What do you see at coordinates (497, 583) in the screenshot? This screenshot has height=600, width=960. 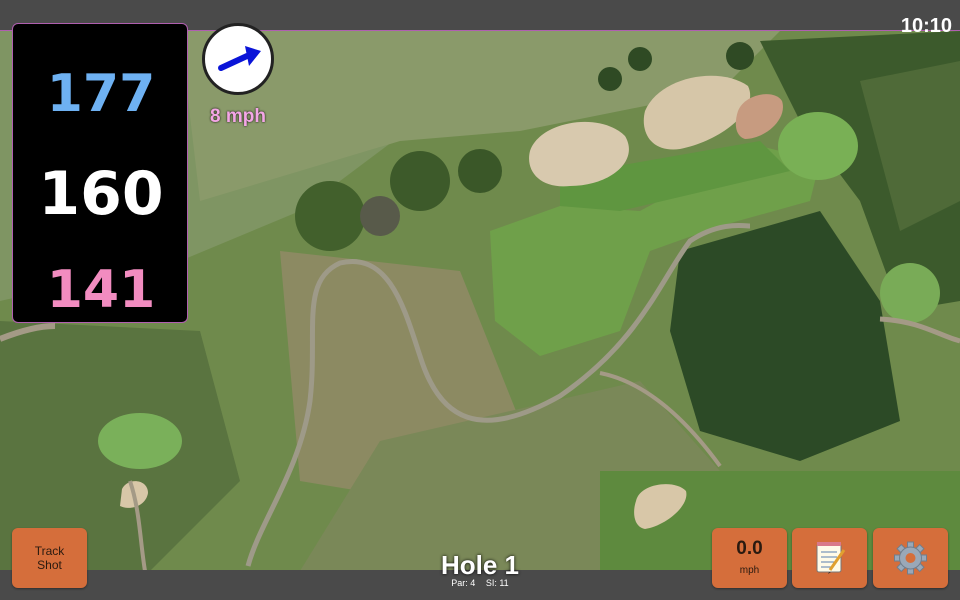 I see `hole-stroke-index: SI: 11` at bounding box center [497, 583].